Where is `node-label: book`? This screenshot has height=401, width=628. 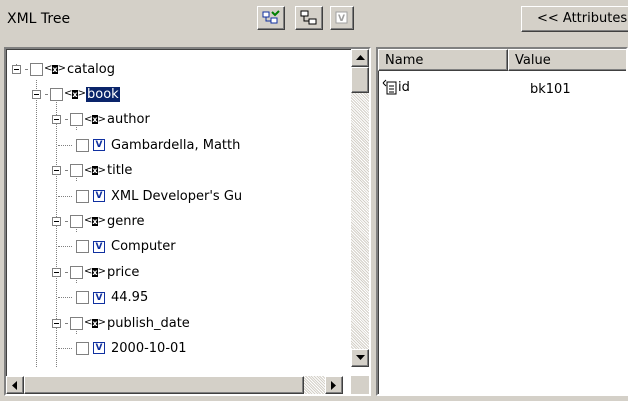 node-label: book is located at coordinates (103, 94).